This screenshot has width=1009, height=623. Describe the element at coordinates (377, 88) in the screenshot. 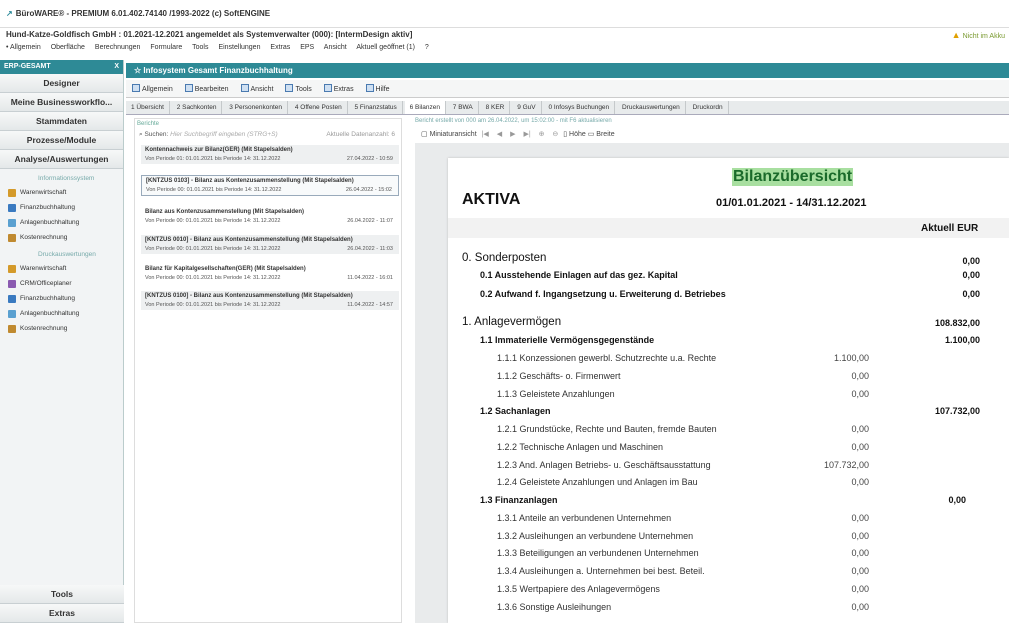

I see `toolbar-hilfe: Hilfe` at that location.